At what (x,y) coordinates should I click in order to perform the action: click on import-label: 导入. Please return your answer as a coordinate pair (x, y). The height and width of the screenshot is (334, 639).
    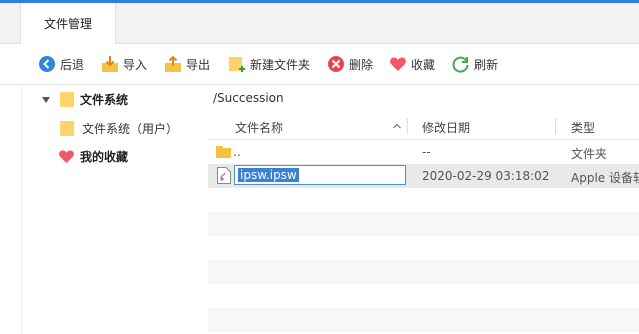
    Looking at the image, I should click on (135, 64).